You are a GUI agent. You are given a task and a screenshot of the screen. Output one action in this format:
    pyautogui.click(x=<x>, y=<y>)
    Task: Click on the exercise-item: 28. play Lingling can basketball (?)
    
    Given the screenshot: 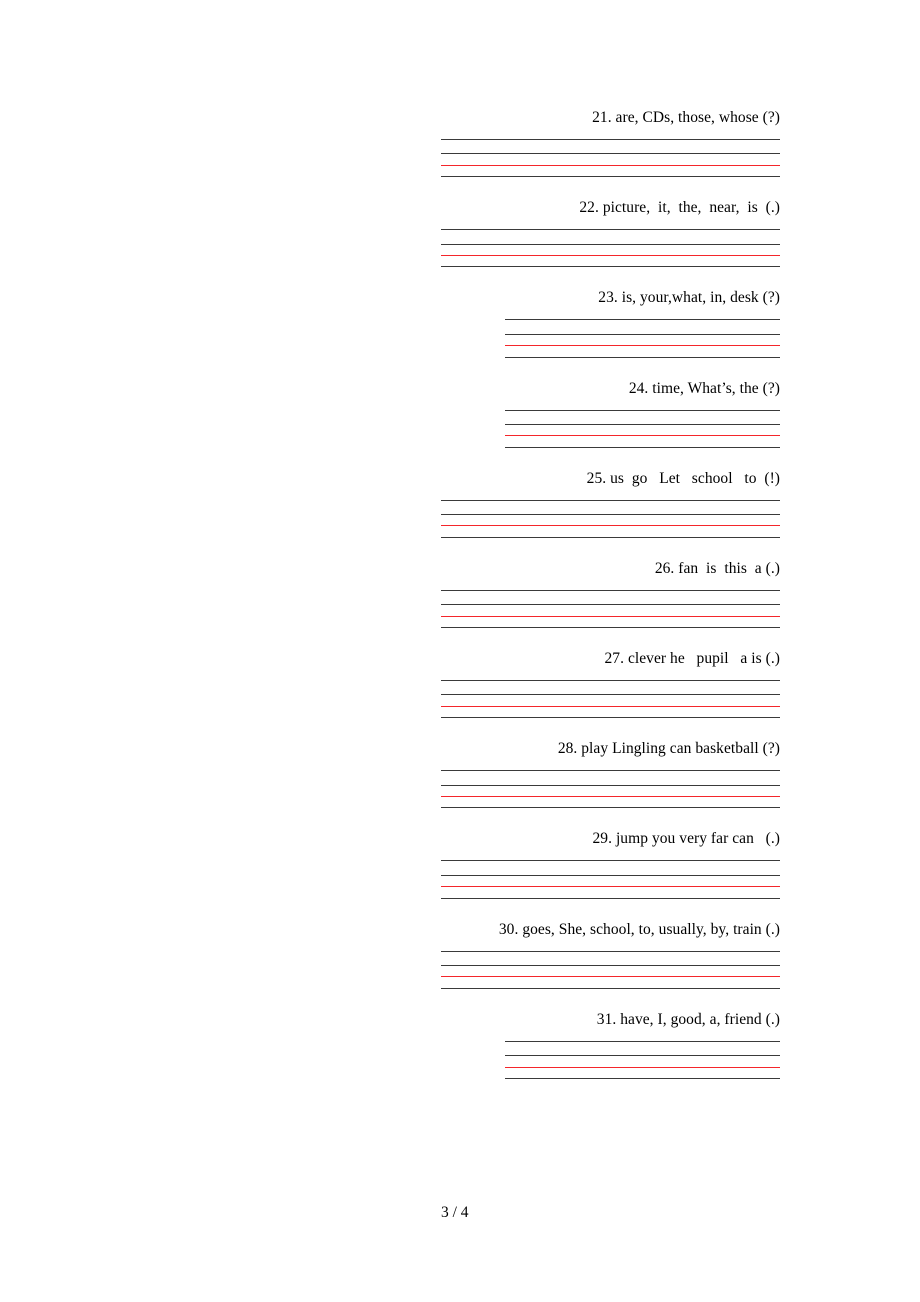 What is the action you would take?
    pyautogui.click(x=610, y=784)
    